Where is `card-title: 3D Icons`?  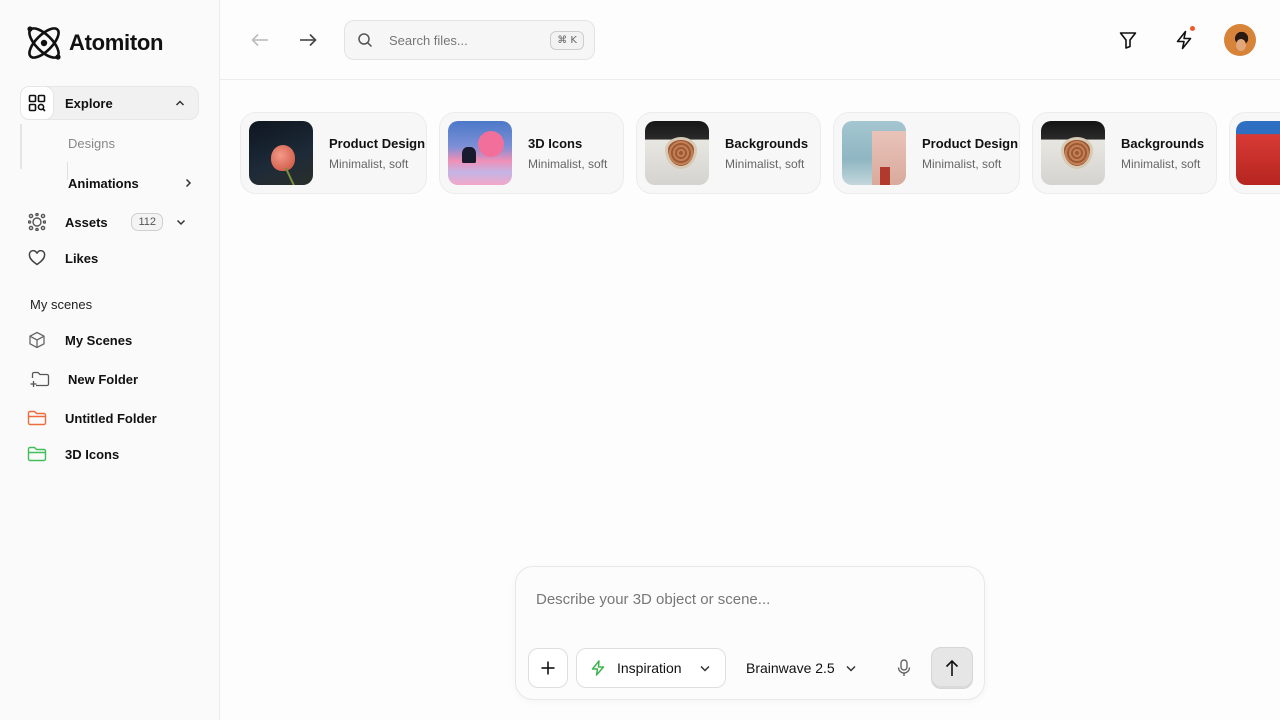 card-title: 3D Icons is located at coordinates (555, 143).